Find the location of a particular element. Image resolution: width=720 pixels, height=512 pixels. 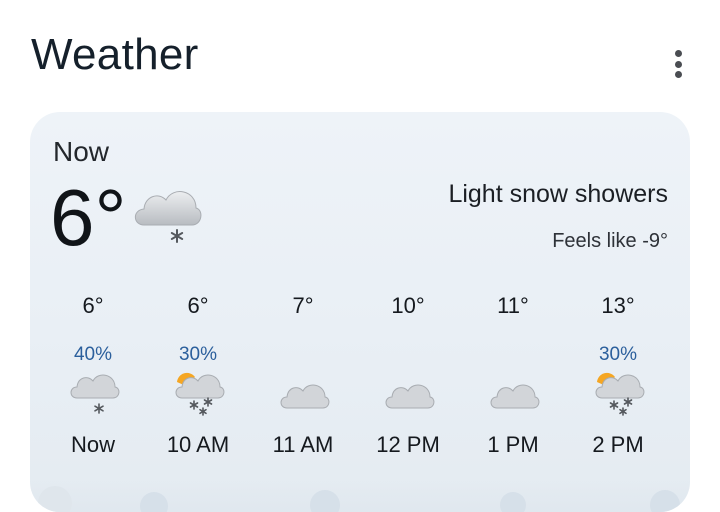

hour-item: 6° 30% 10 AM is located at coordinates (198, 312).